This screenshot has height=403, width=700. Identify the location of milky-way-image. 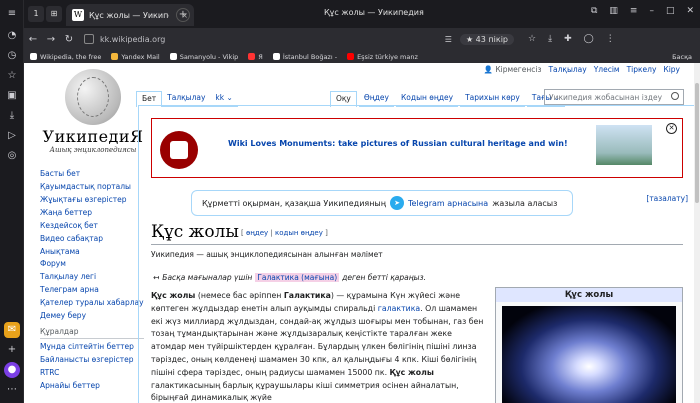
(589, 354).